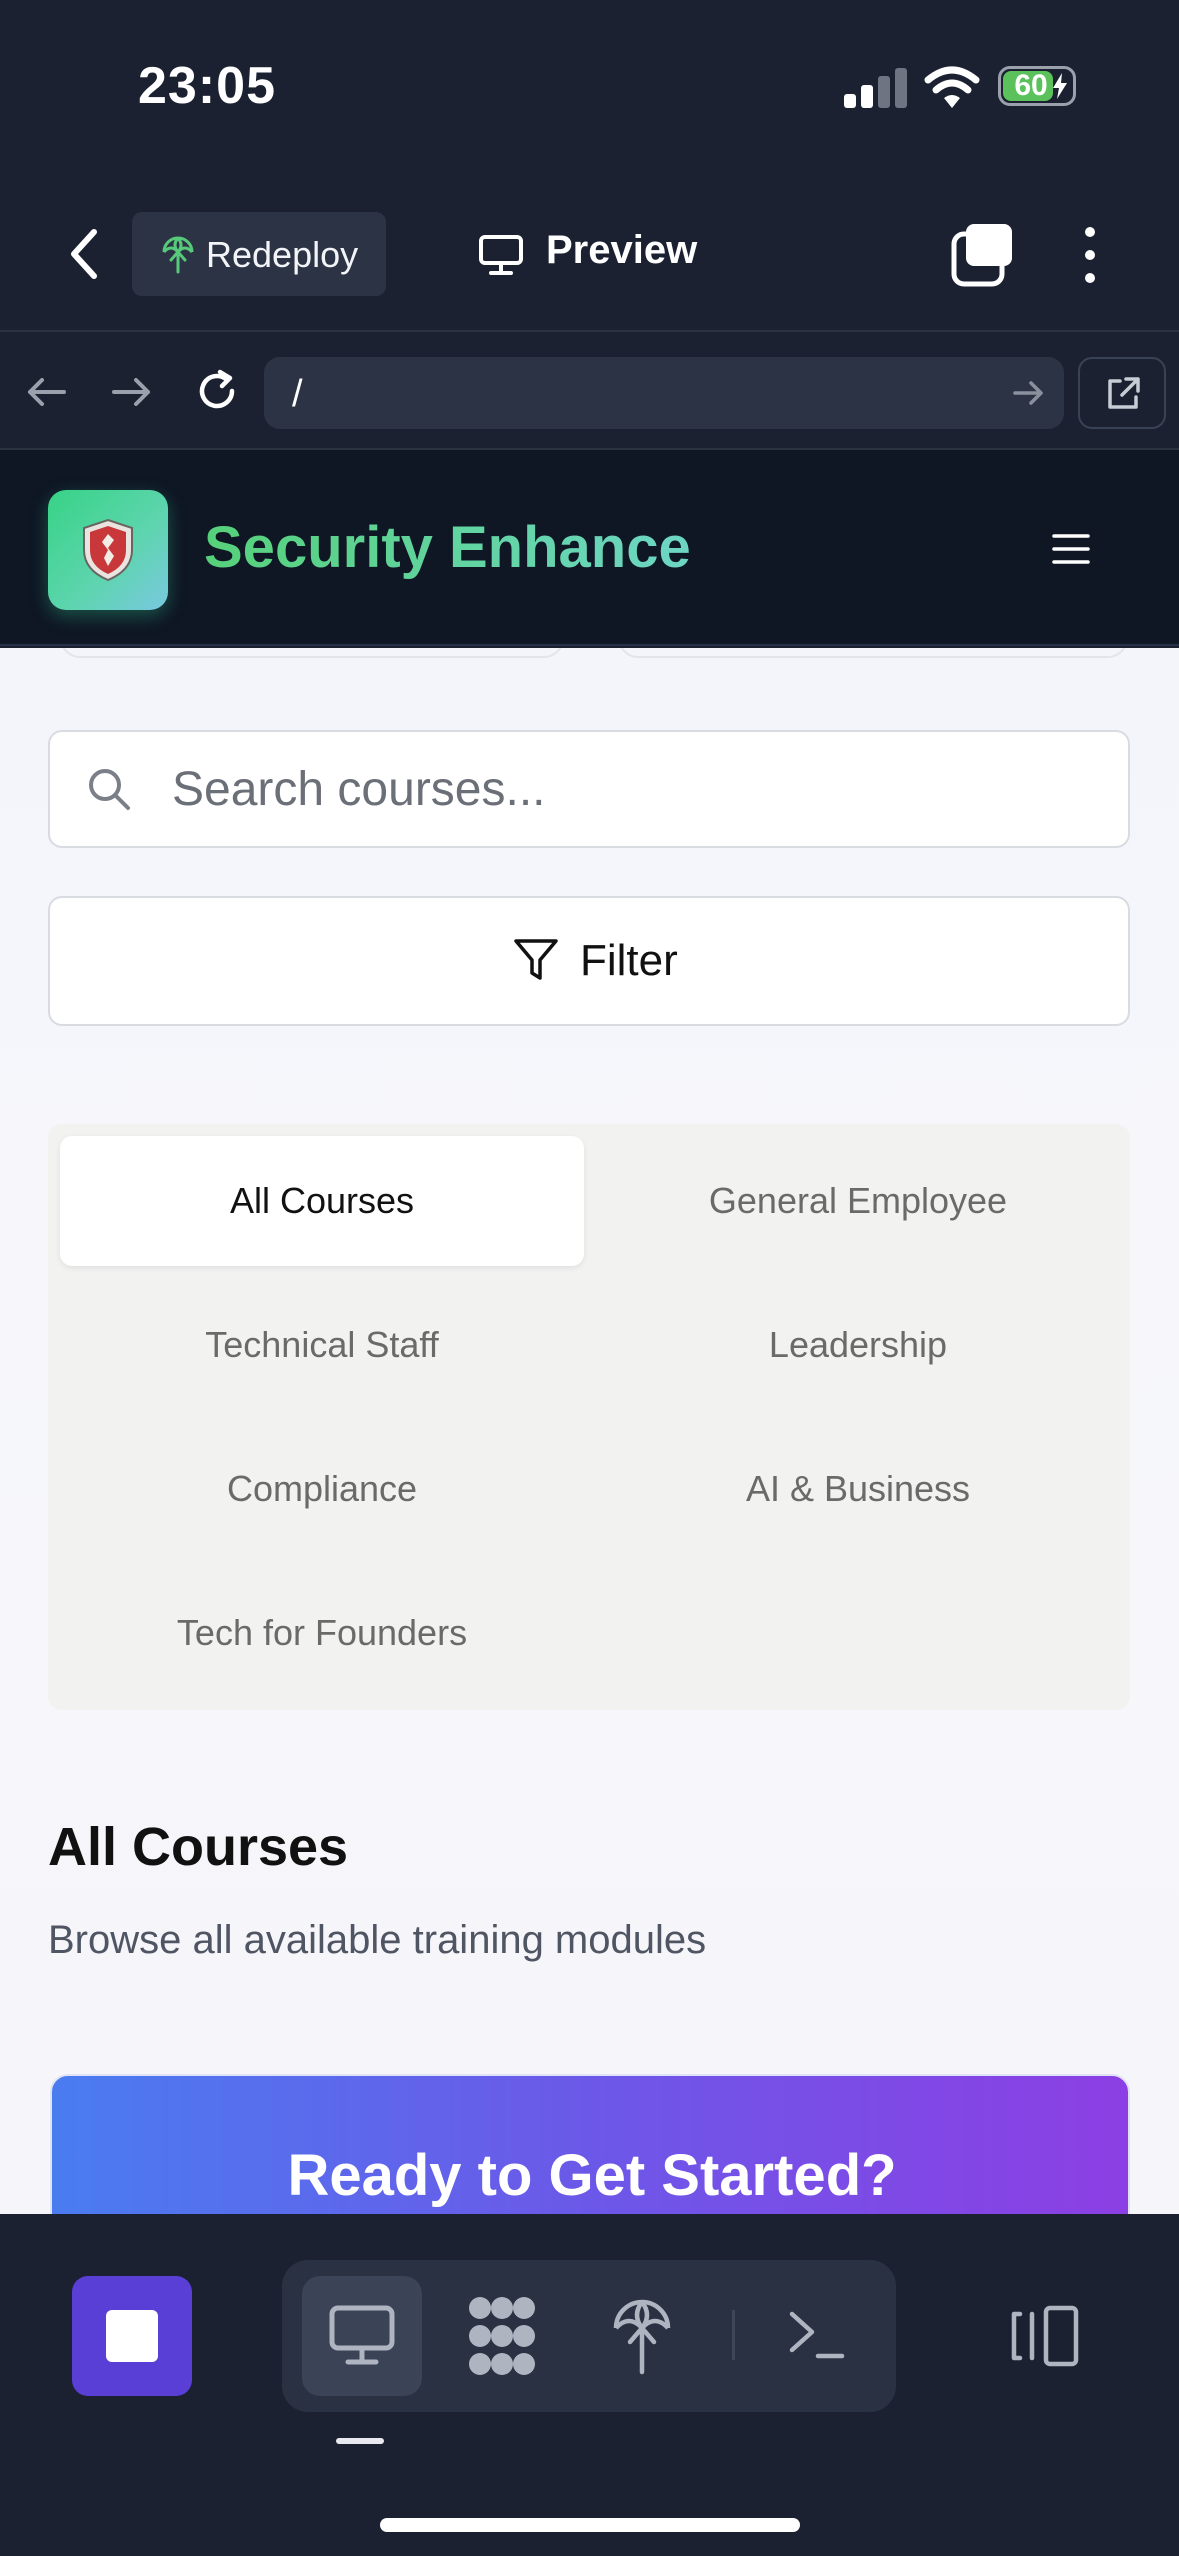 Image resolution: width=1179 pixels, height=2556 pixels. I want to click on brand-name: Security Enhance, so click(447, 547).